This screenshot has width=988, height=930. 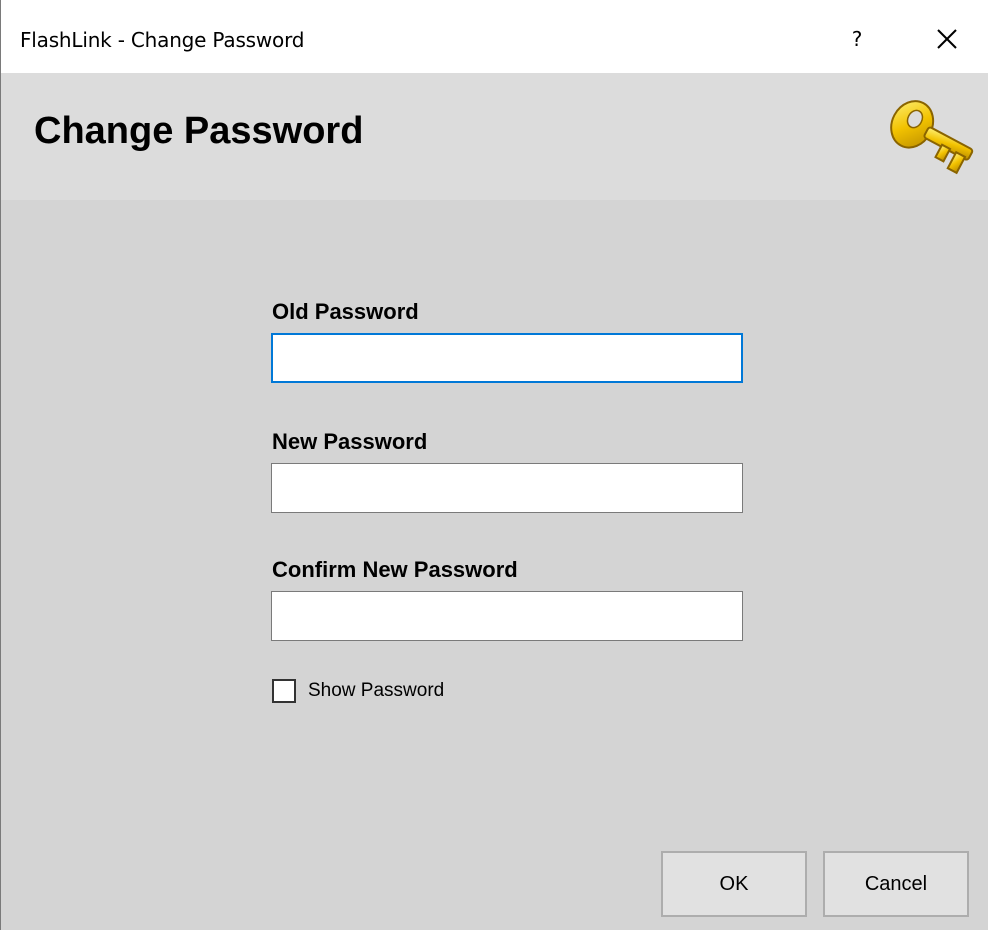 I want to click on old-password-label: Old Password, so click(x=345, y=311).